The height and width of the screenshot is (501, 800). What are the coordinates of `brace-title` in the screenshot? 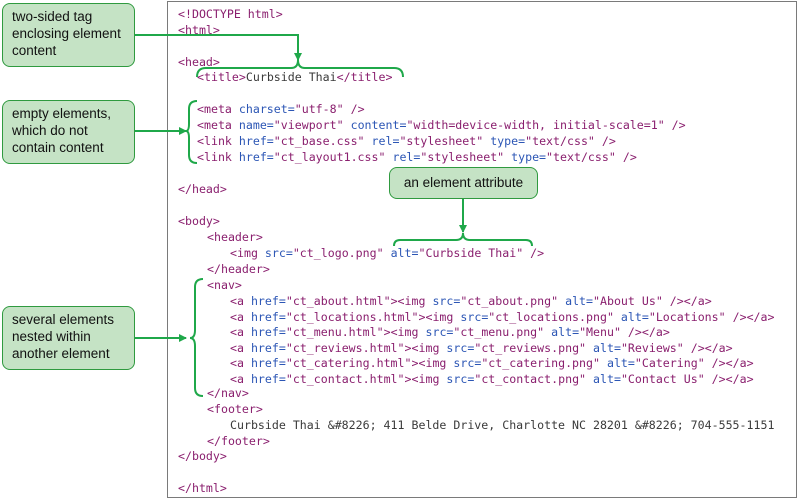 It's located at (300, 68).